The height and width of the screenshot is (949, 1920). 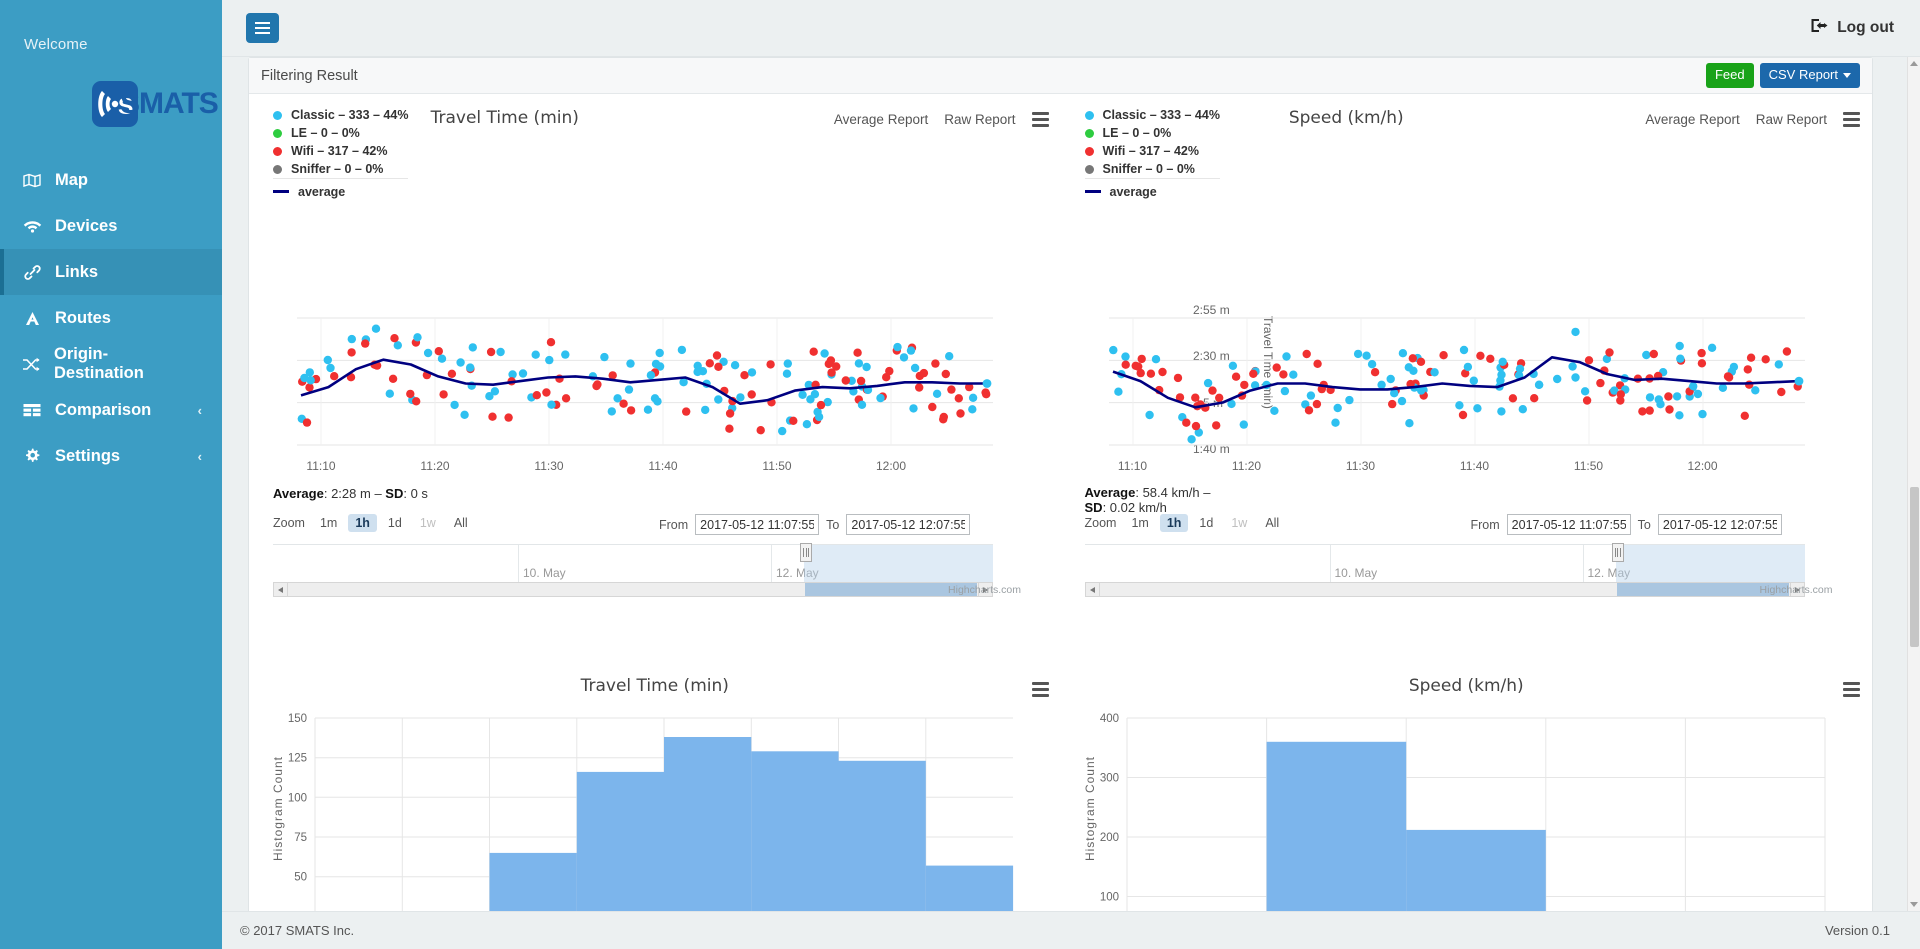 I want to click on brand-logo: S SMATS, so click(x=157, y=104).